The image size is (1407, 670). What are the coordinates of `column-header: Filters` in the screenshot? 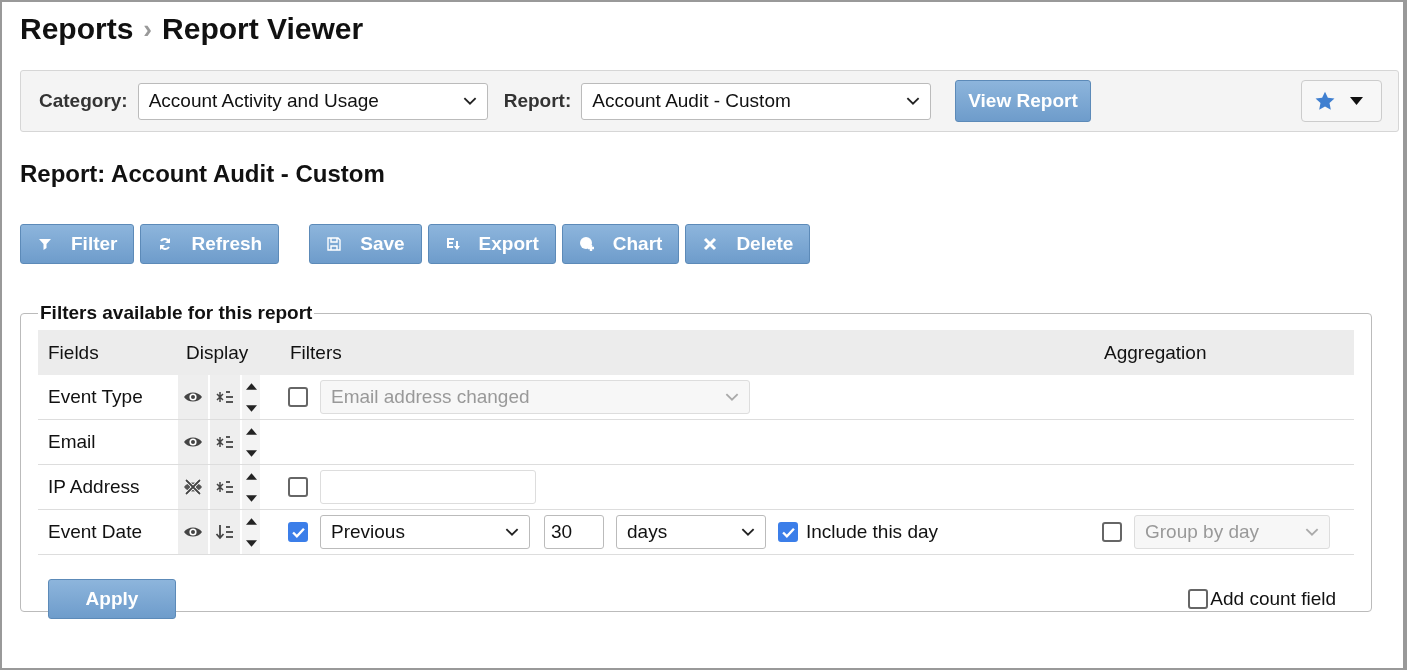 It's located at (686, 352).